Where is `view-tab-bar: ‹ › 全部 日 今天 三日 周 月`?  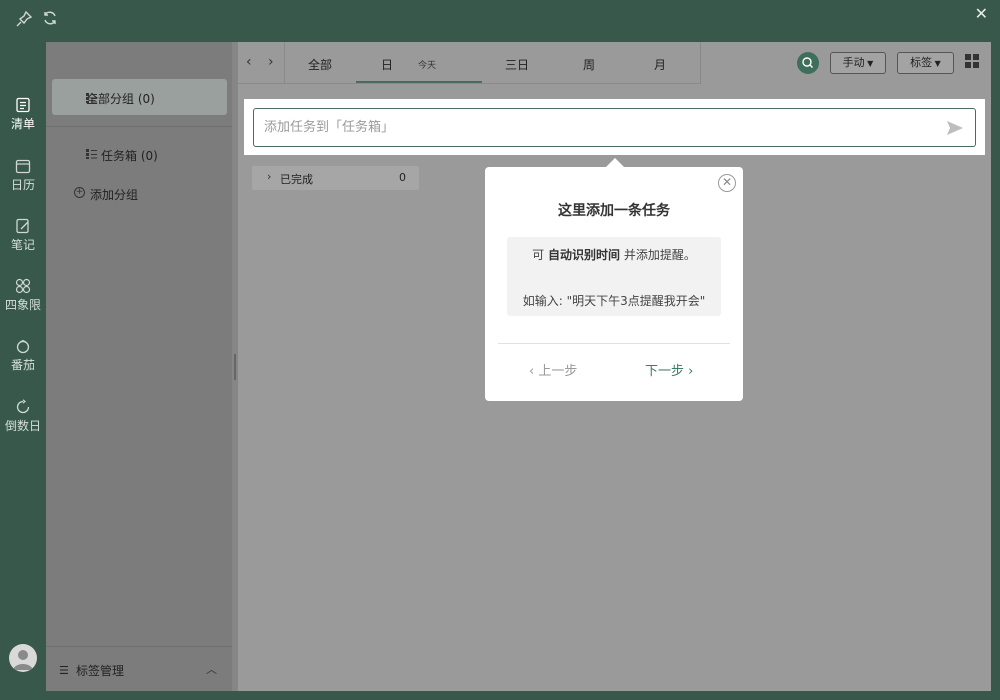 view-tab-bar: ‹ › 全部 日 今天 三日 周 月 is located at coordinates (469, 63).